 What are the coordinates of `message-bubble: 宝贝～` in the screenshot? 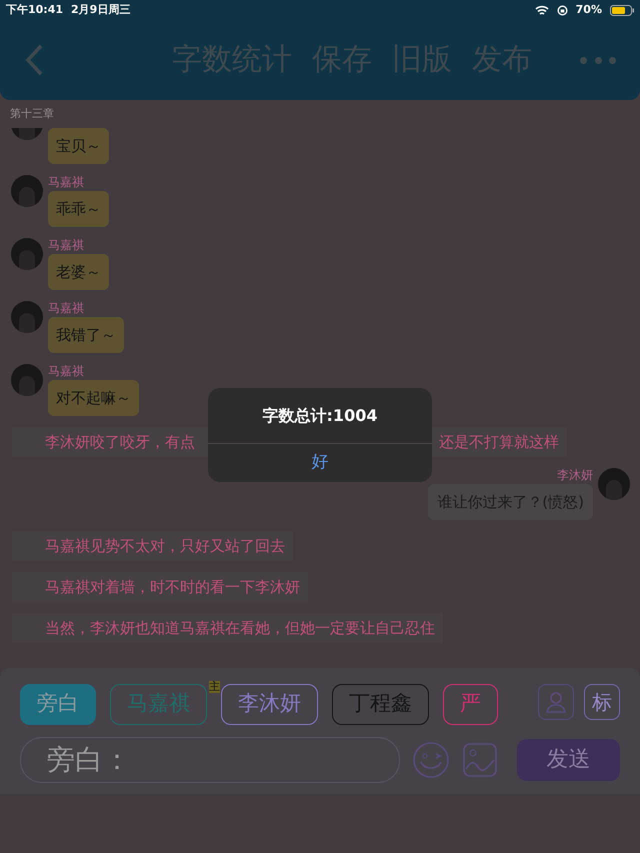 It's located at (78, 146).